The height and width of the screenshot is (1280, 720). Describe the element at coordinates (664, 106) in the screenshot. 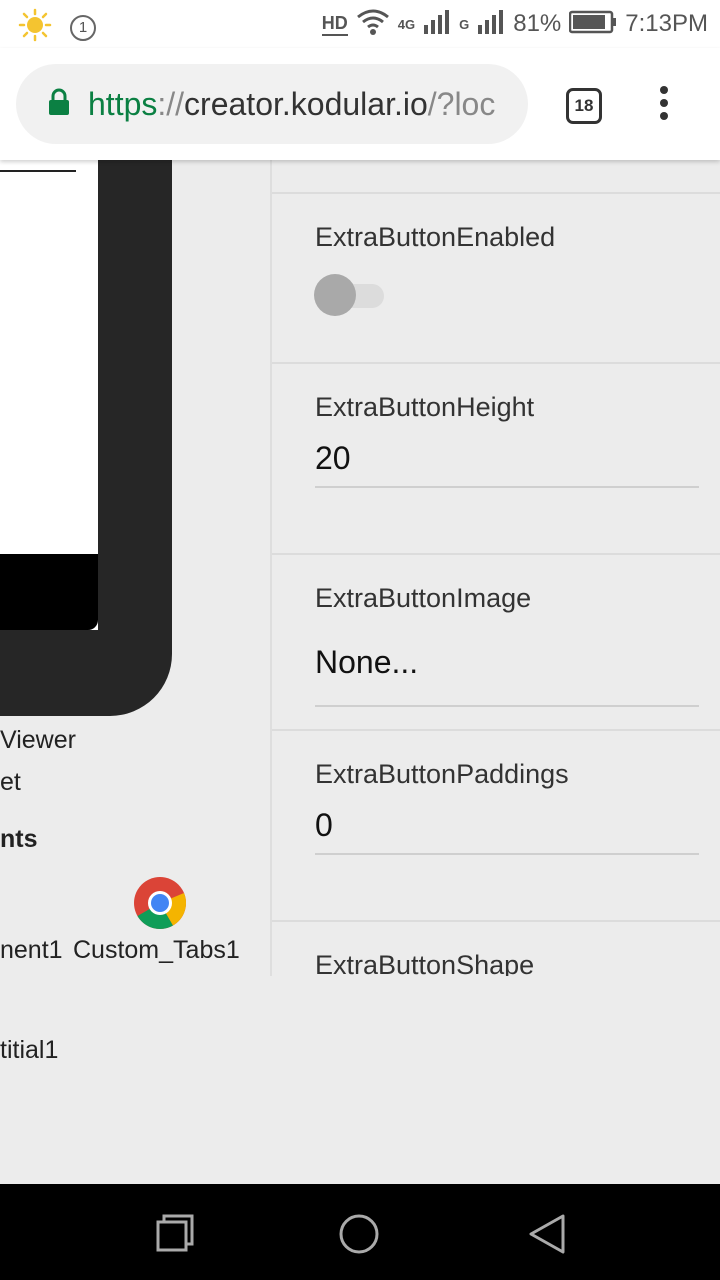

I see `menu-icon` at that location.